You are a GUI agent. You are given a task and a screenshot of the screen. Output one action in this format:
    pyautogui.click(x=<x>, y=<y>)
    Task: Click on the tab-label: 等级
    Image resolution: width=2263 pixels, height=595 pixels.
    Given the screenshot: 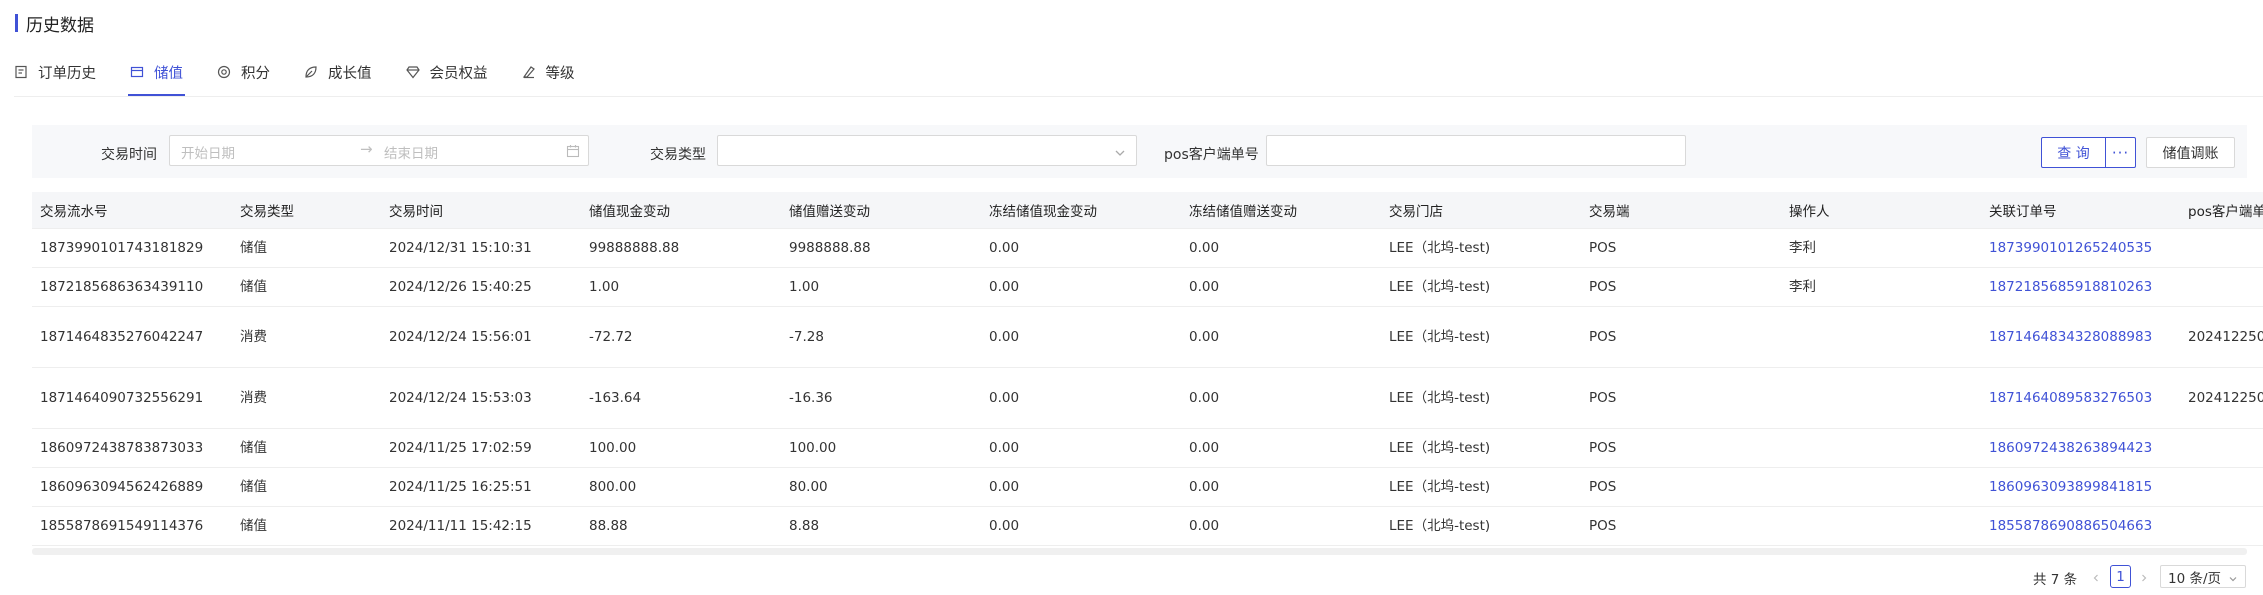 What is the action you would take?
    pyautogui.click(x=560, y=73)
    